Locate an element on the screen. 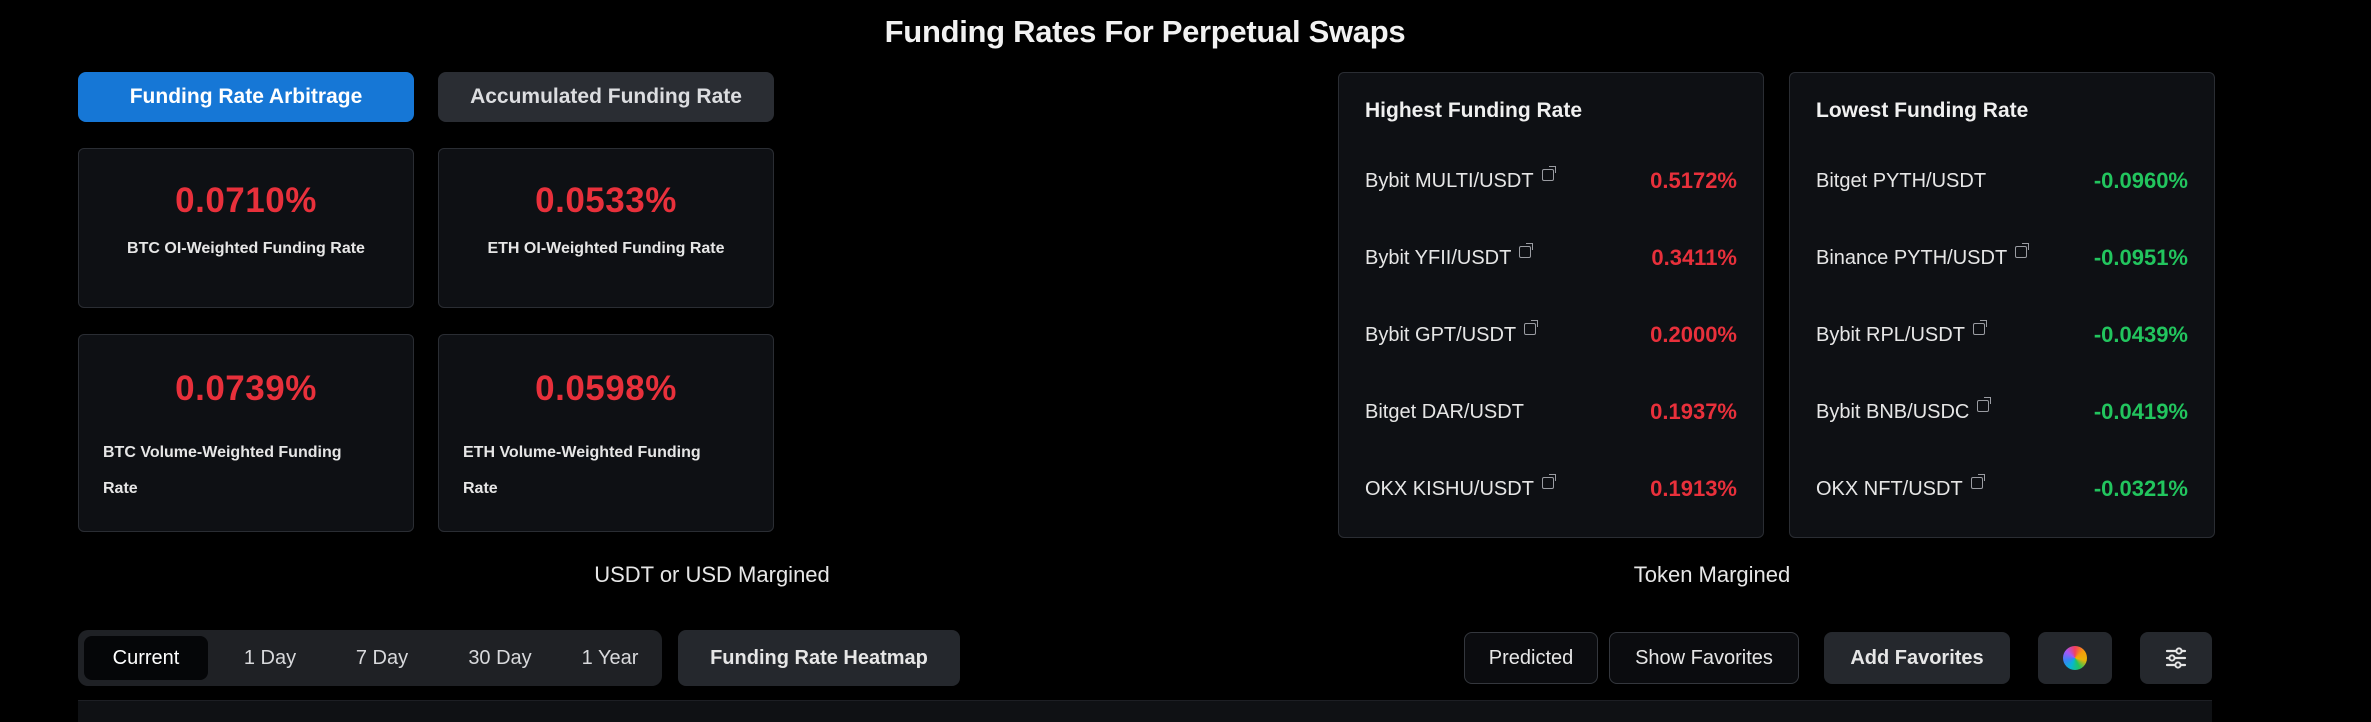  show-favorites-button: Show Favorites is located at coordinates (1704, 658).